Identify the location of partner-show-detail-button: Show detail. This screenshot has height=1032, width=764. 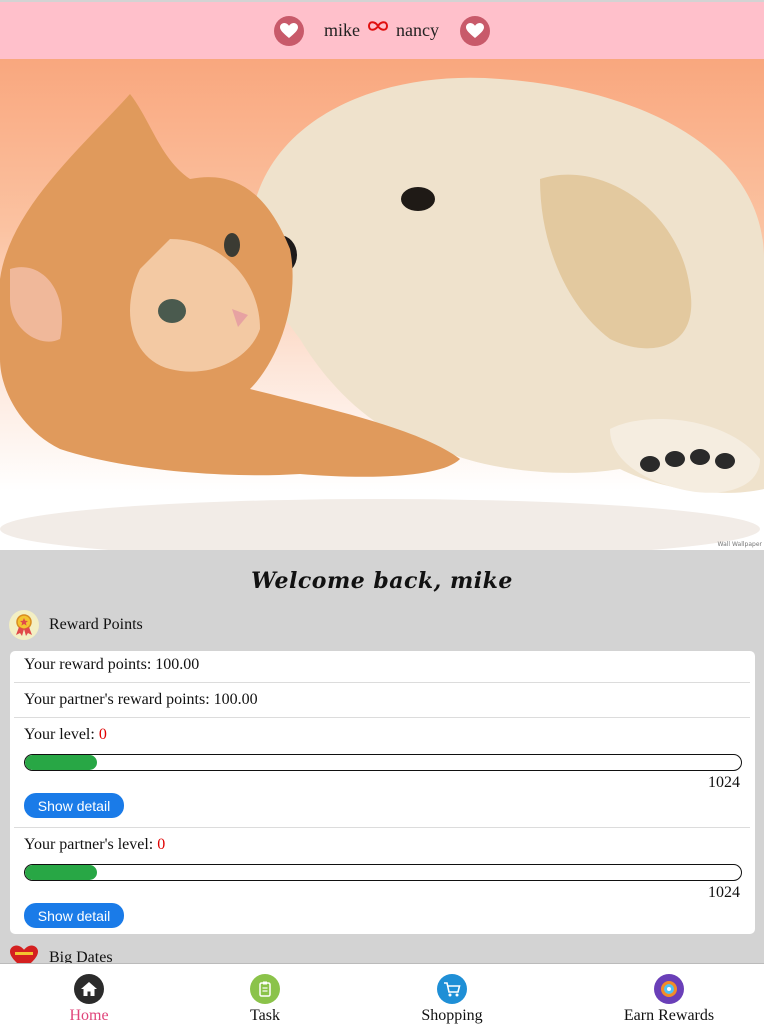
(74, 915).